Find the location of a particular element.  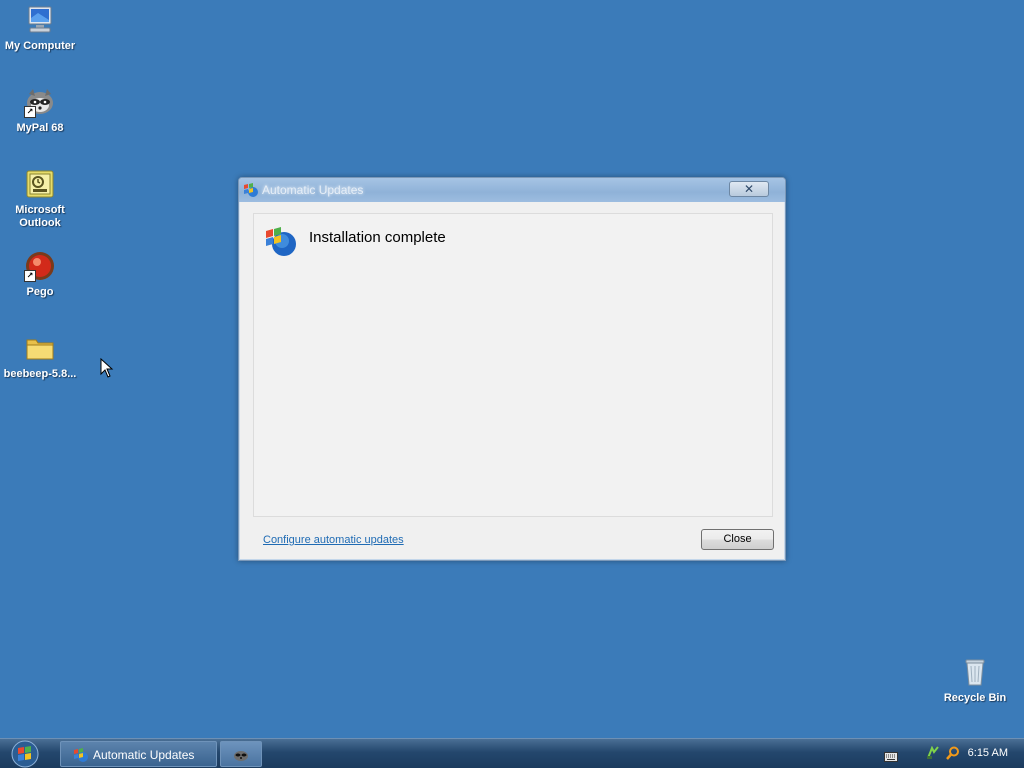

recycle-bin-icon is located at coordinates (975, 672).